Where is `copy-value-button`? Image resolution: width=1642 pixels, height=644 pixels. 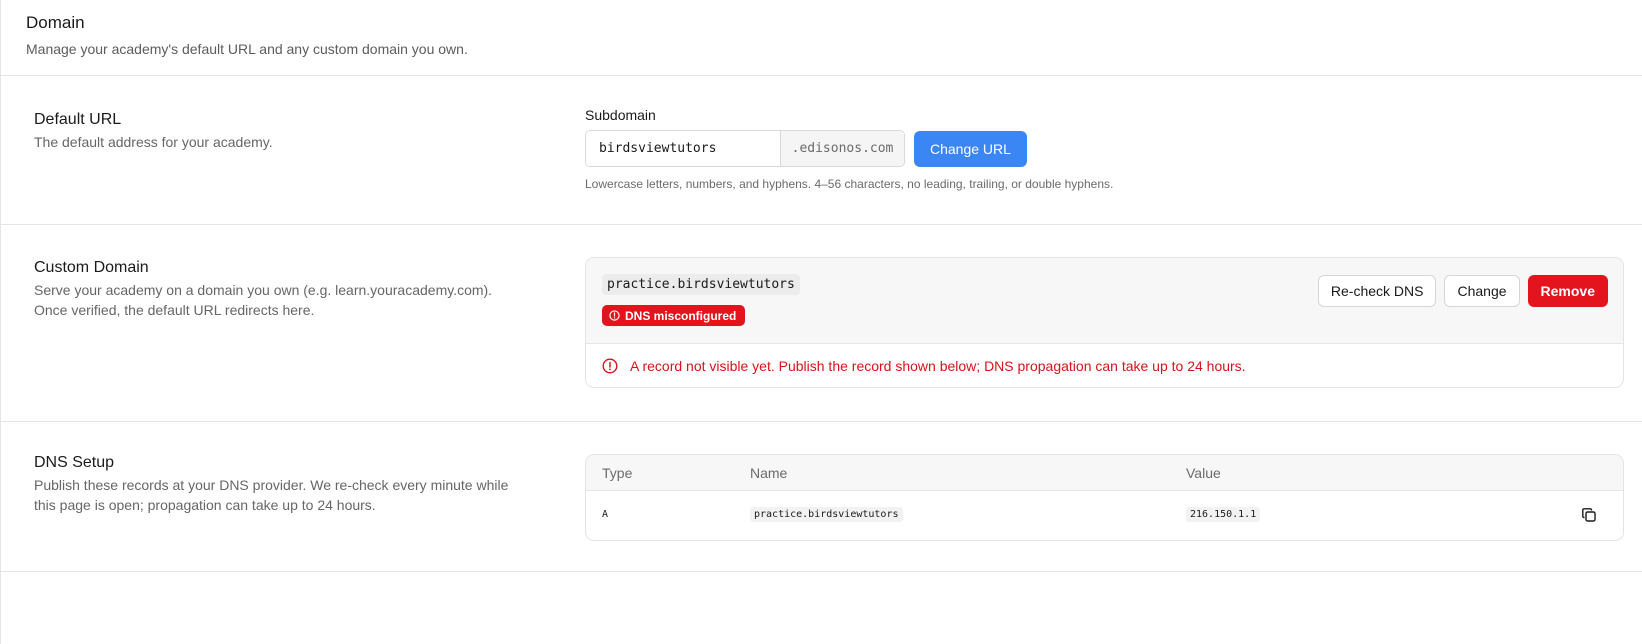
copy-value-button is located at coordinates (1589, 516).